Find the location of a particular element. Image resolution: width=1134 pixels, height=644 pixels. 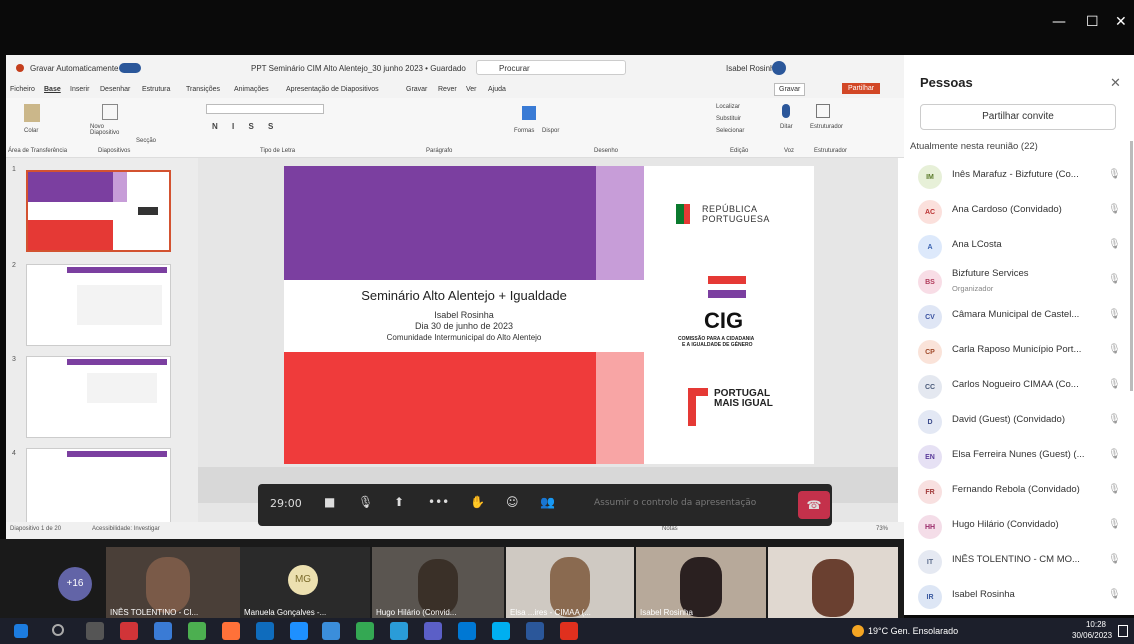

replace-button: Substituir is located at coordinates (728, 119).